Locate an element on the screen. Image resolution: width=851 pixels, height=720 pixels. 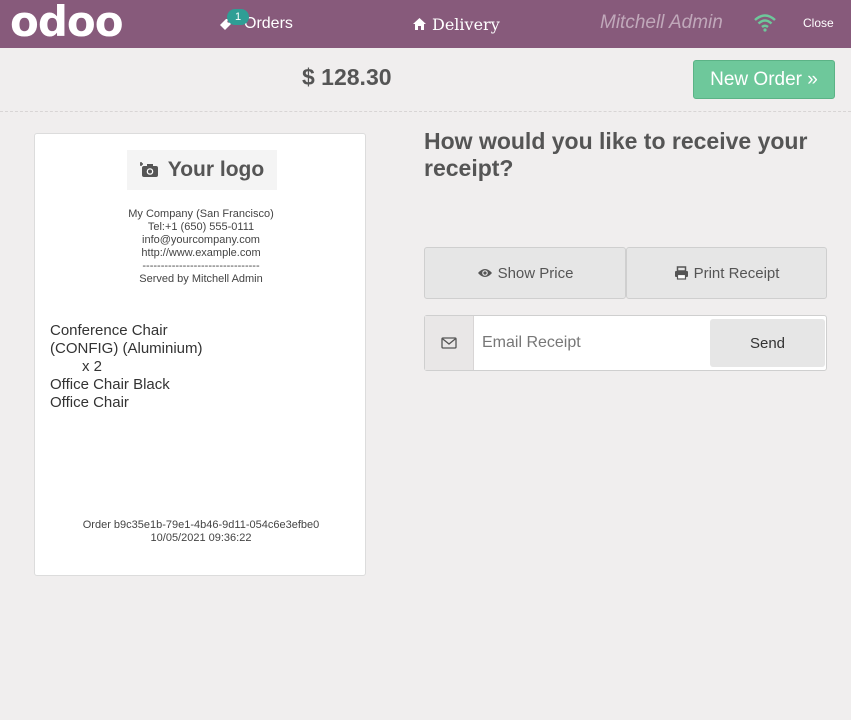
company-website: http://www.example.com is located at coordinates (201, 253).